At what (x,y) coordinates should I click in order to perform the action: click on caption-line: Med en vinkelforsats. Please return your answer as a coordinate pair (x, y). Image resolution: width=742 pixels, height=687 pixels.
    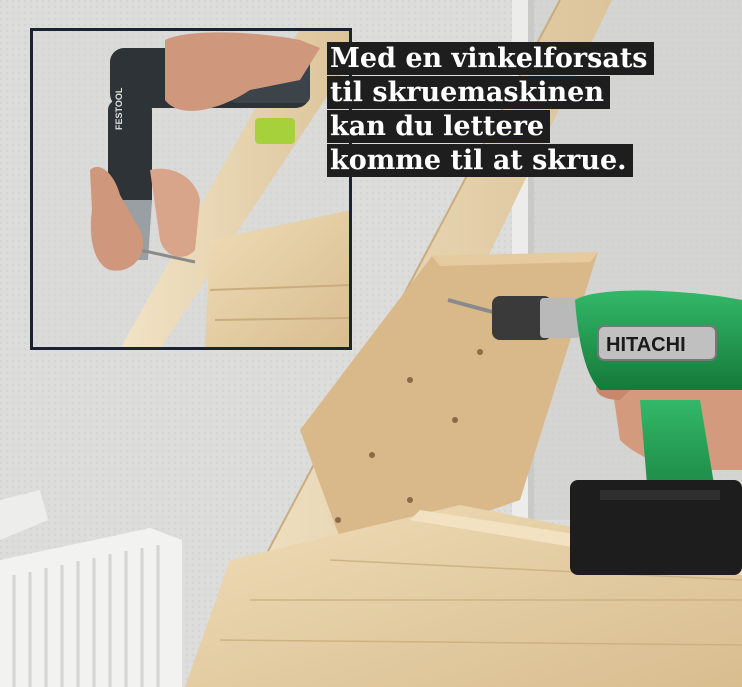
    Looking at the image, I should click on (490, 58).